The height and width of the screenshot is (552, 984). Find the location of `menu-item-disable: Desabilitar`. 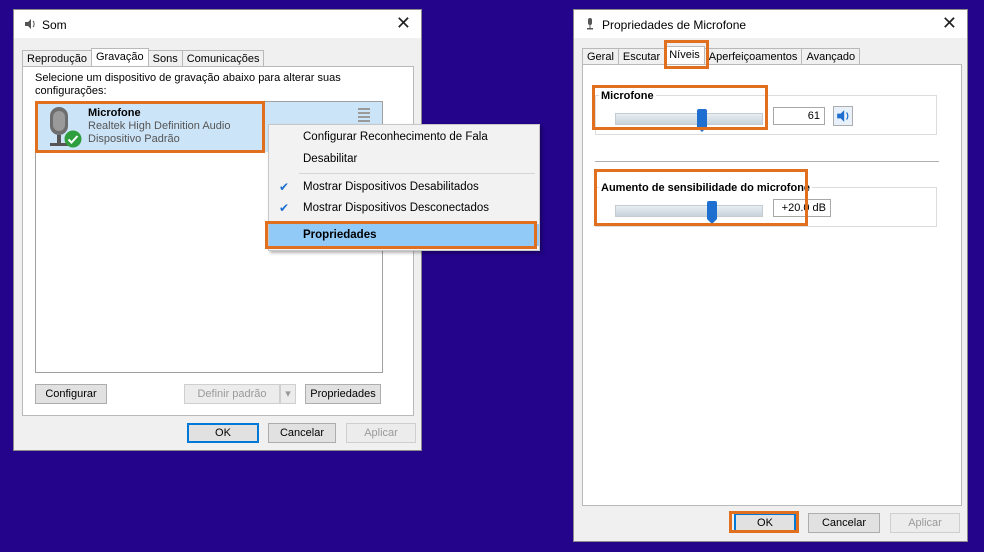

menu-item-disable: Desabilitar is located at coordinates (404, 159).